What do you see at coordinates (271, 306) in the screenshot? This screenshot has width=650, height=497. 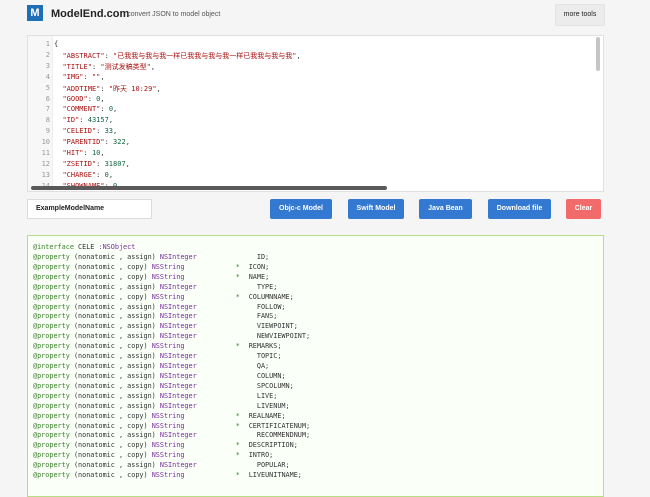 I see `property-name: FOLLOW;` at bounding box center [271, 306].